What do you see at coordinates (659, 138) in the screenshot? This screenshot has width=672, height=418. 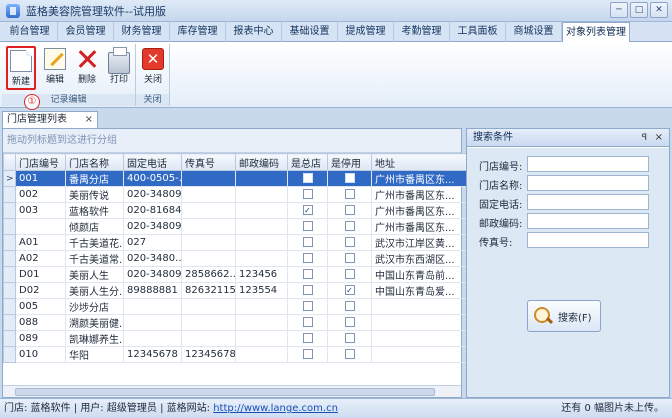 I see `close-panel-icon: ×` at bounding box center [659, 138].